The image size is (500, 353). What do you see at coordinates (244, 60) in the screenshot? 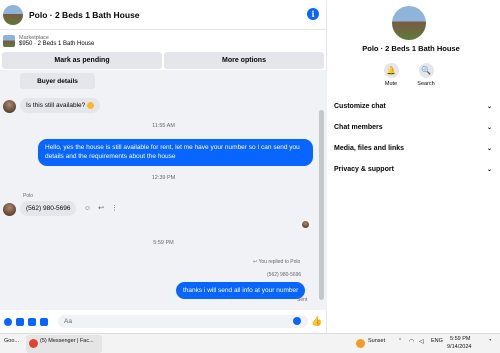
I see `more-options-button: More options` at bounding box center [244, 60].